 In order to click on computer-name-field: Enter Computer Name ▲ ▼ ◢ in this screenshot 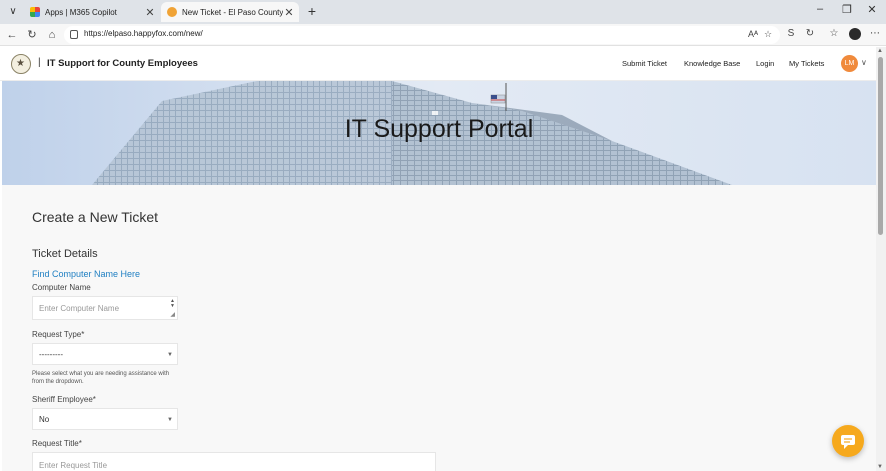, I will do `click(105, 308)`.